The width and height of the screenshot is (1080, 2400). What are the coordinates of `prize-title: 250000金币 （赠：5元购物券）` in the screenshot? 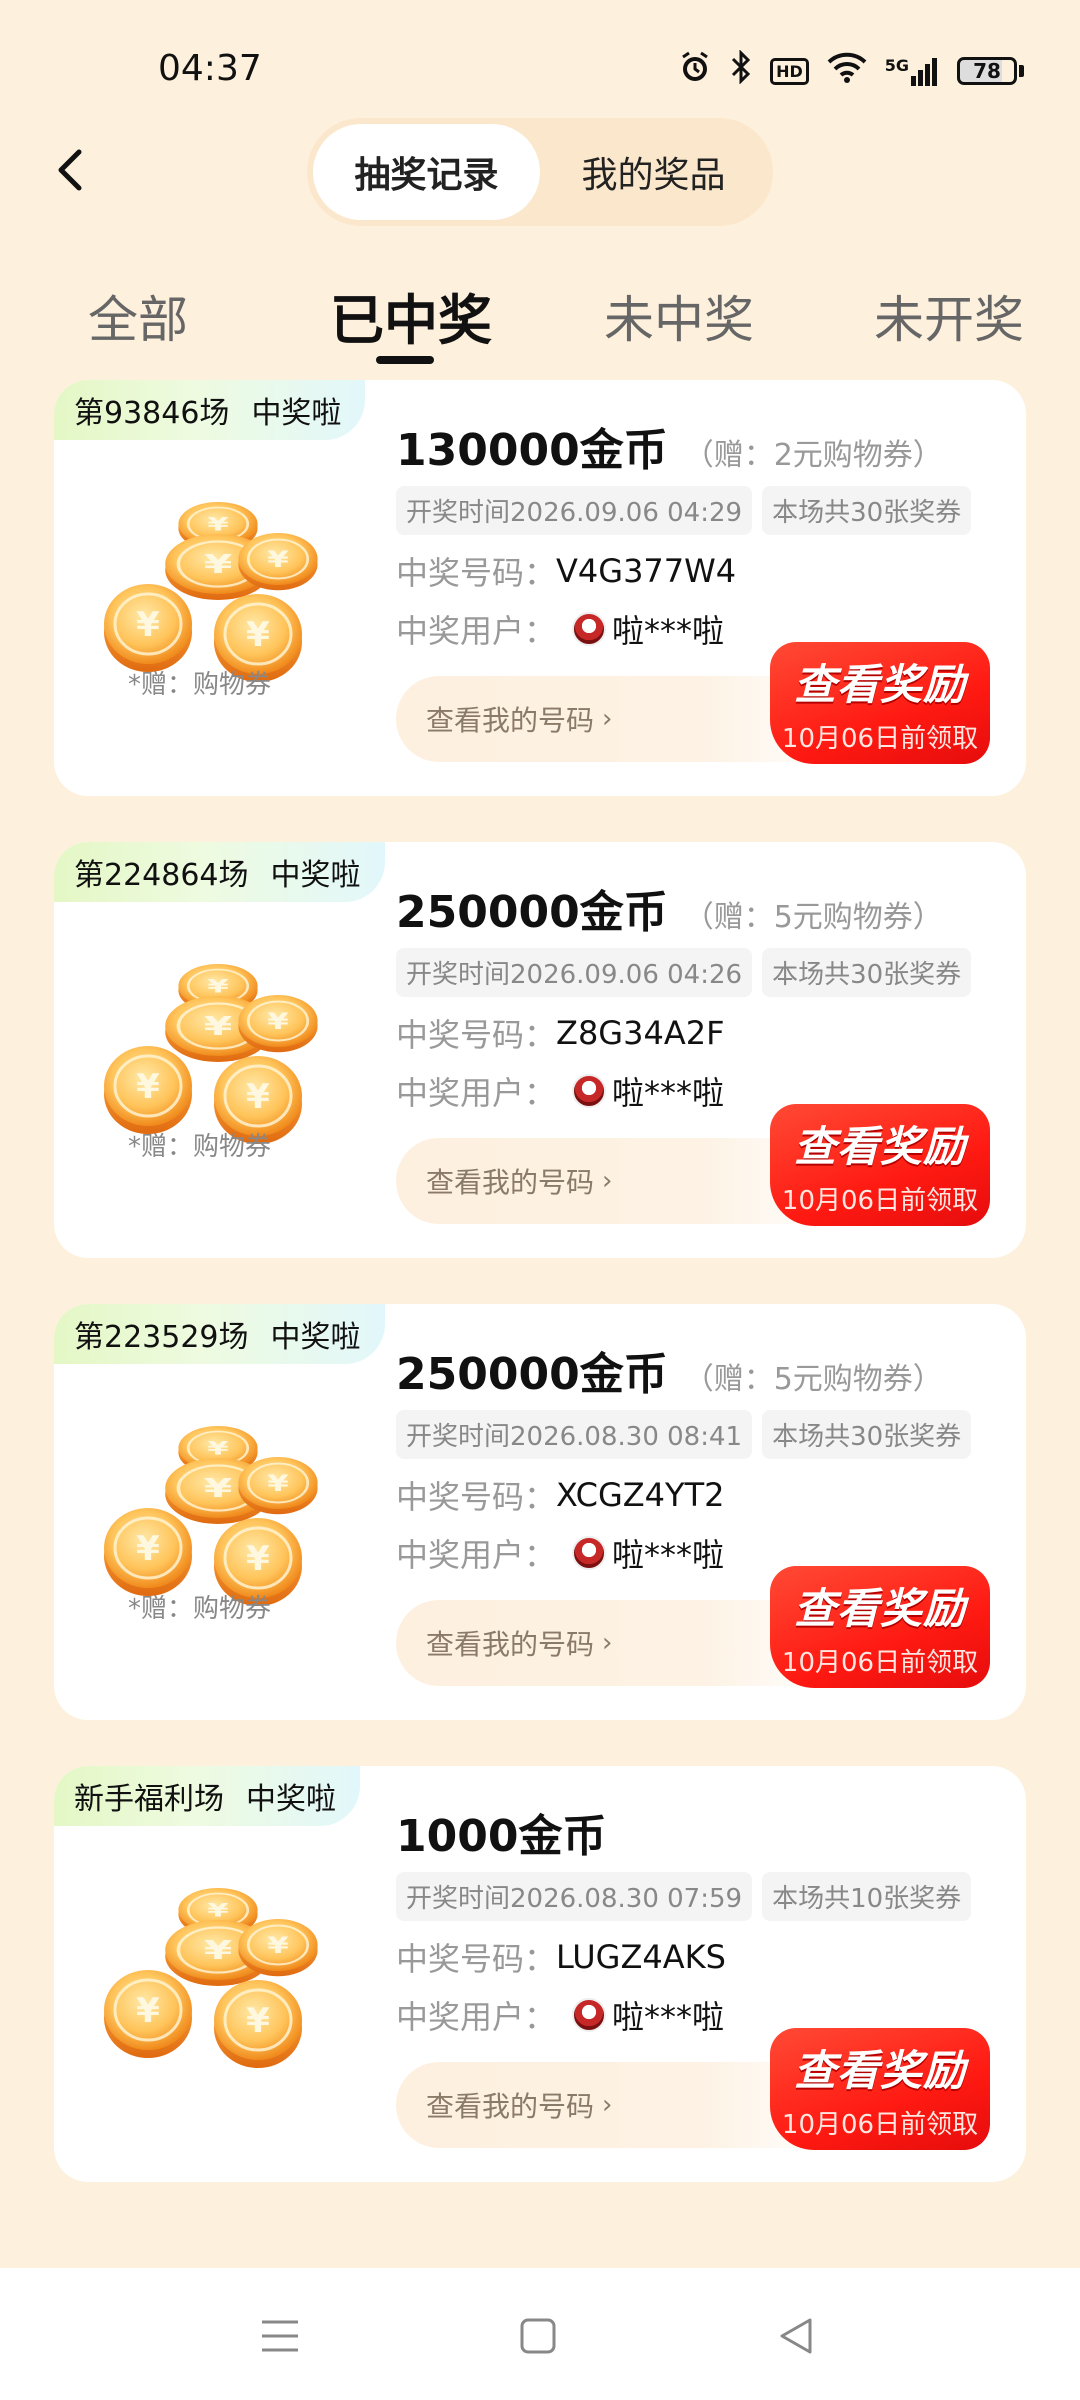 It's located at (669, 908).